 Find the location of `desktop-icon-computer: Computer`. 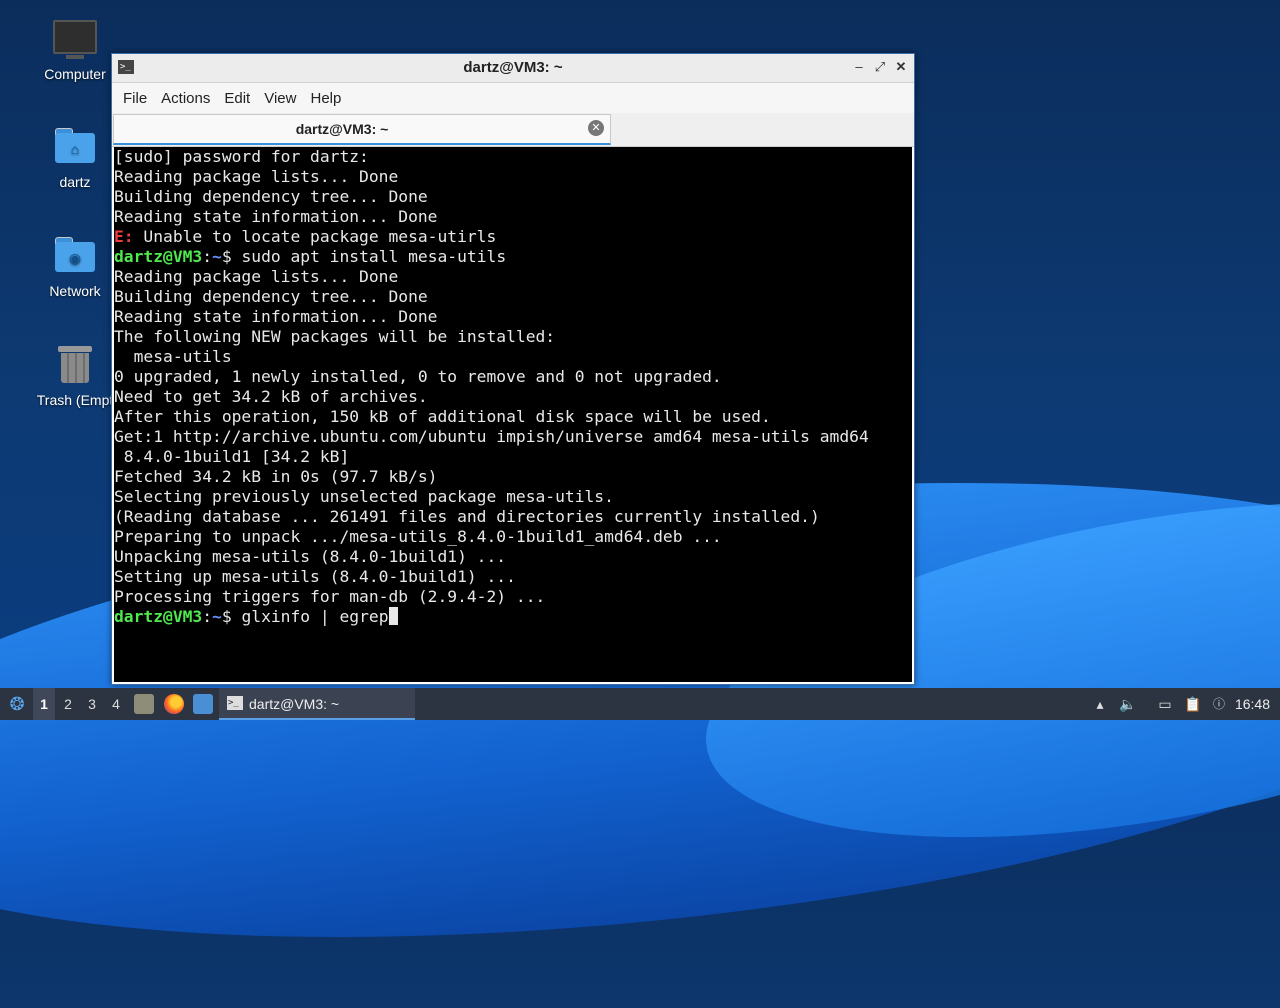

desktop-icon-computer: Computer is located at coordinates (75, 51).